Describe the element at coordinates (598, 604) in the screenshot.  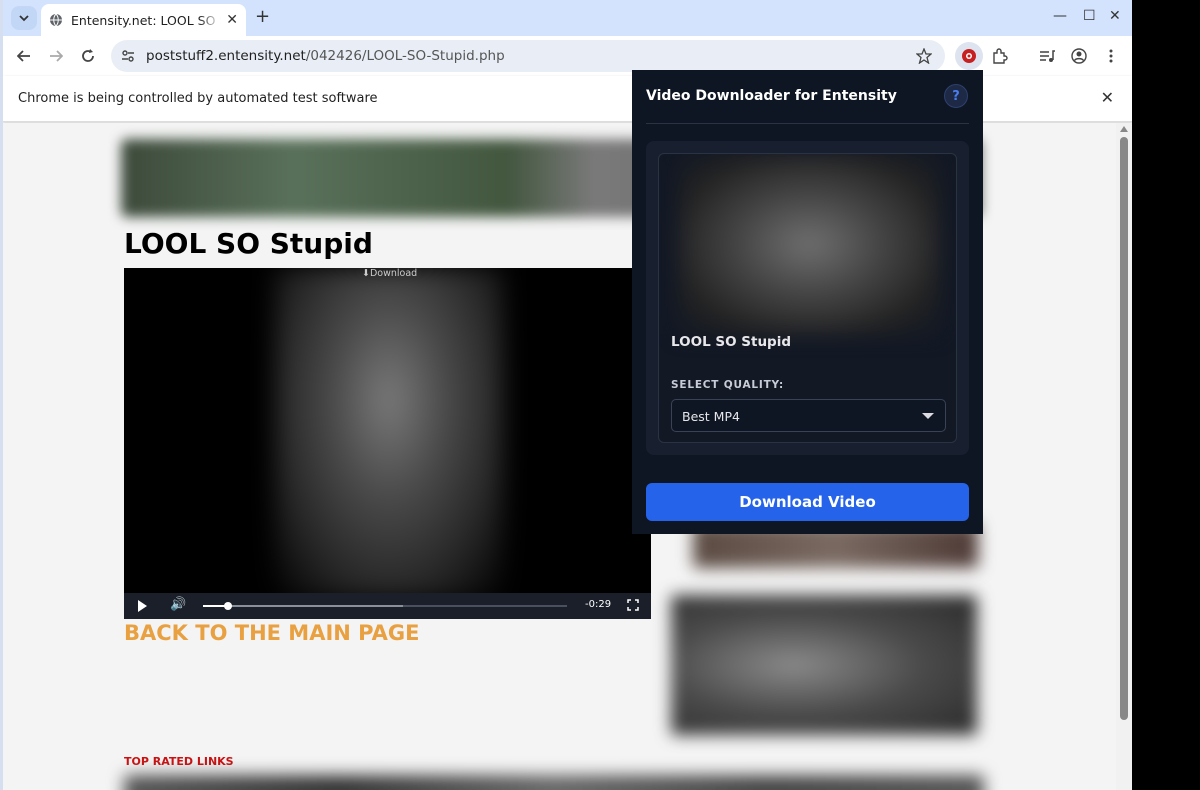
I see `video-time-remaining: -0:29` at that location.